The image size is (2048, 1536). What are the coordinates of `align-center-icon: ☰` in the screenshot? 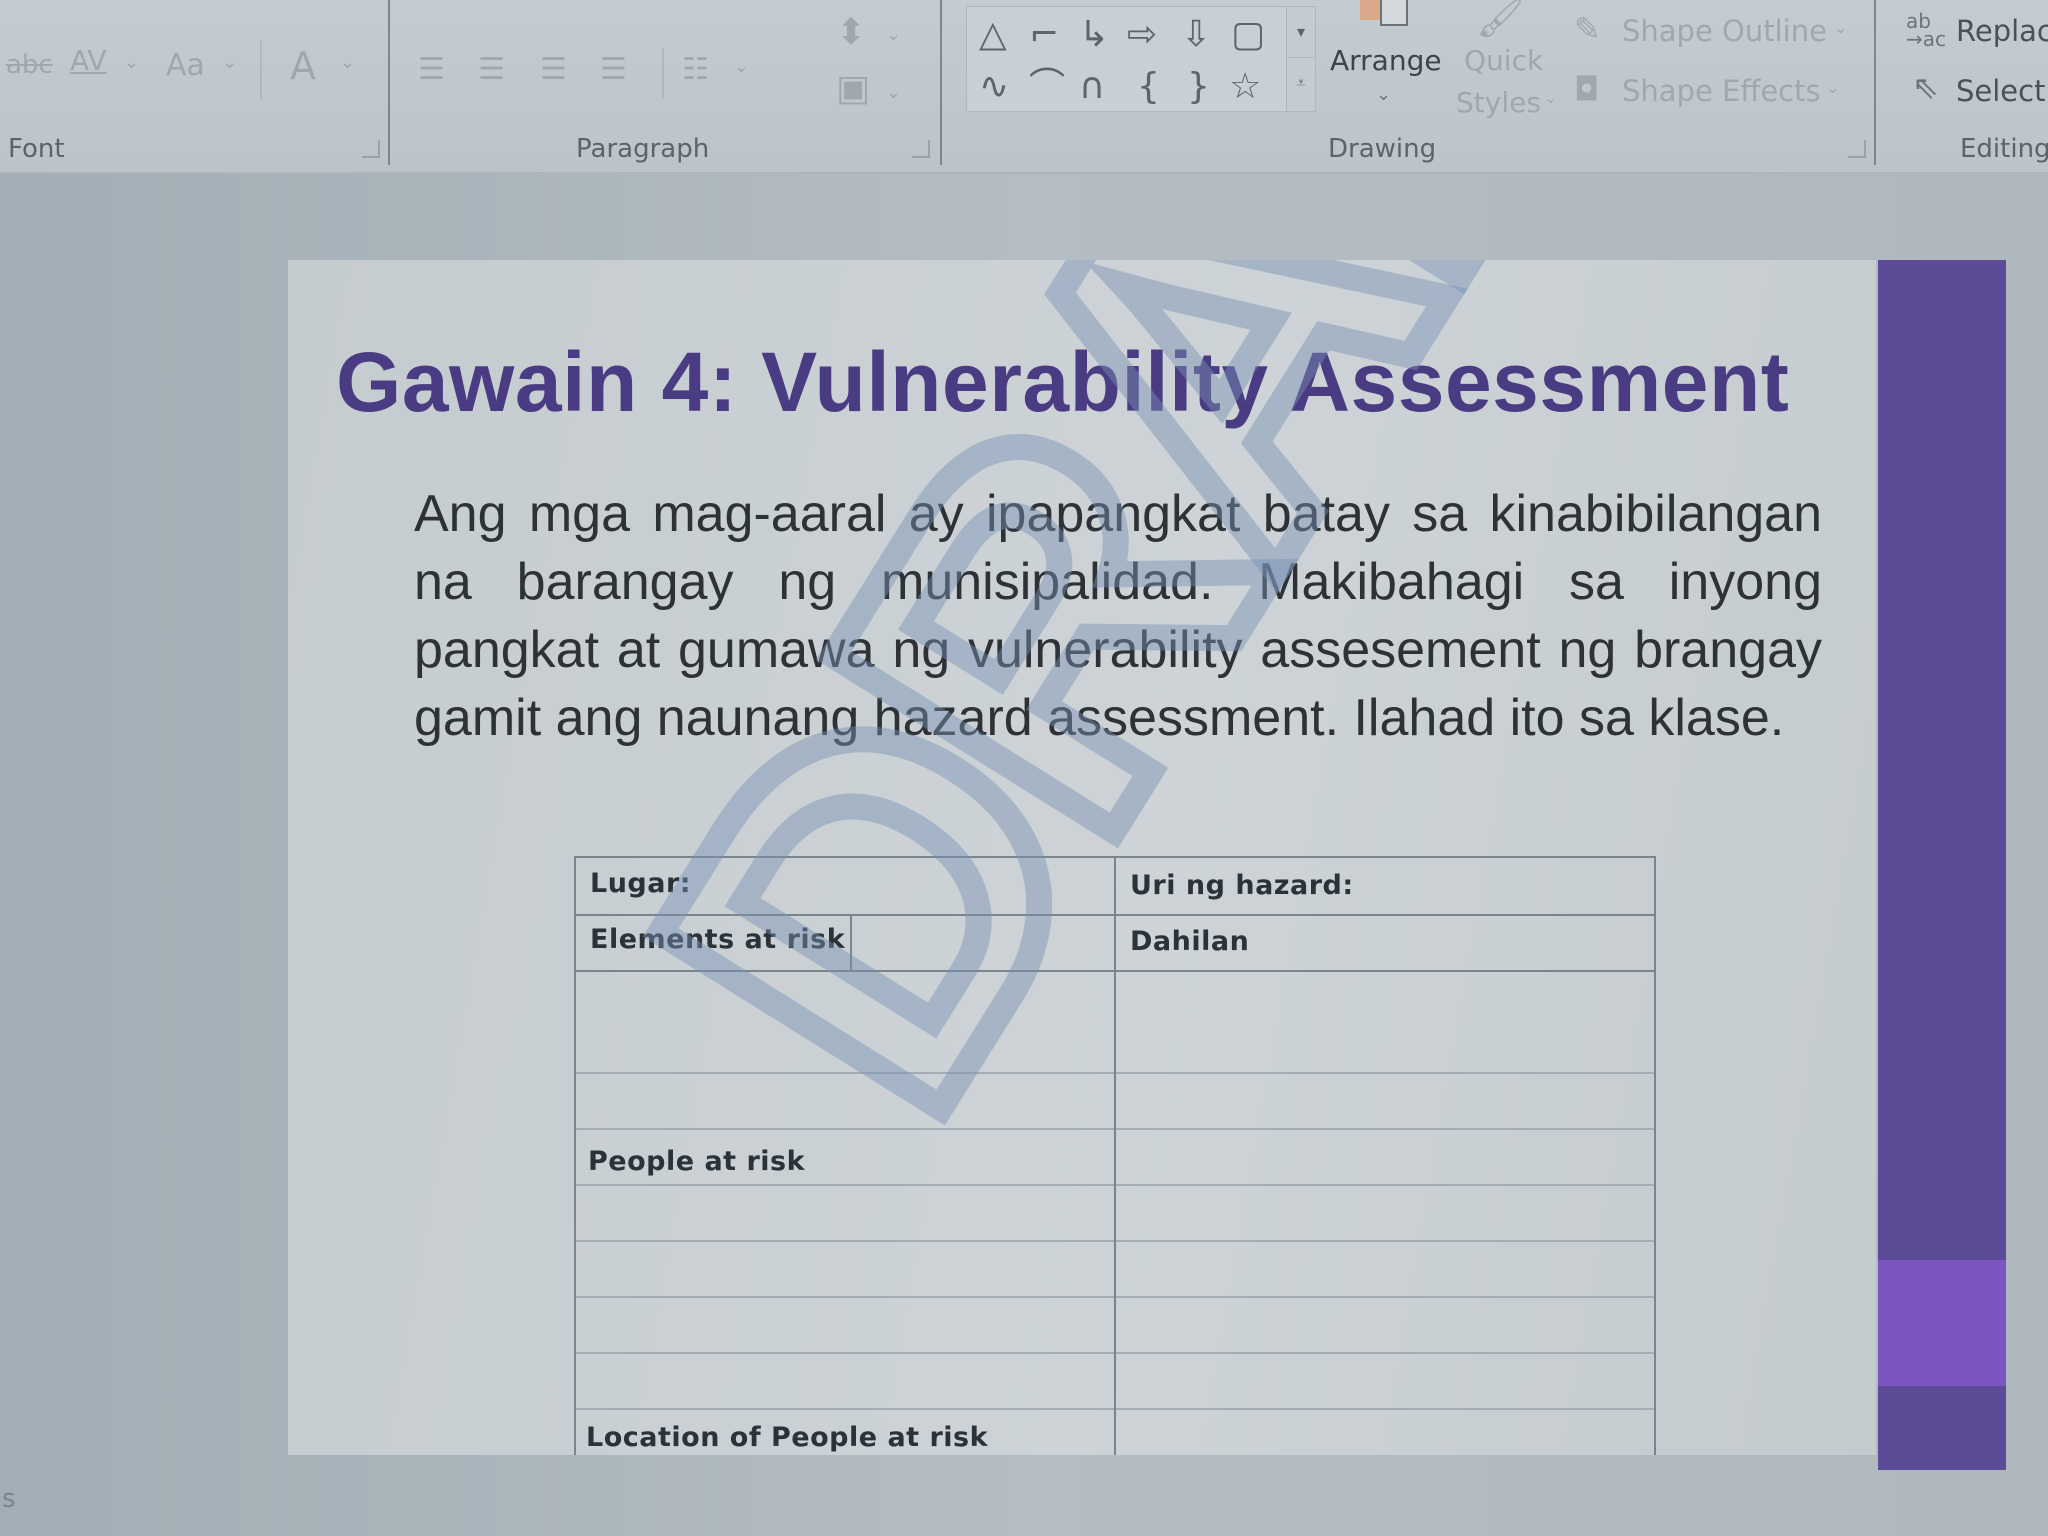 It's located at (491, 69).